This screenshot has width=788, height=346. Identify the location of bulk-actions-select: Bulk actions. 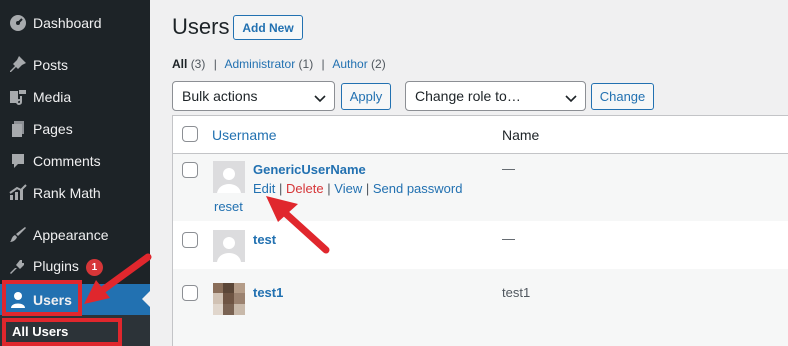
(253, 96).